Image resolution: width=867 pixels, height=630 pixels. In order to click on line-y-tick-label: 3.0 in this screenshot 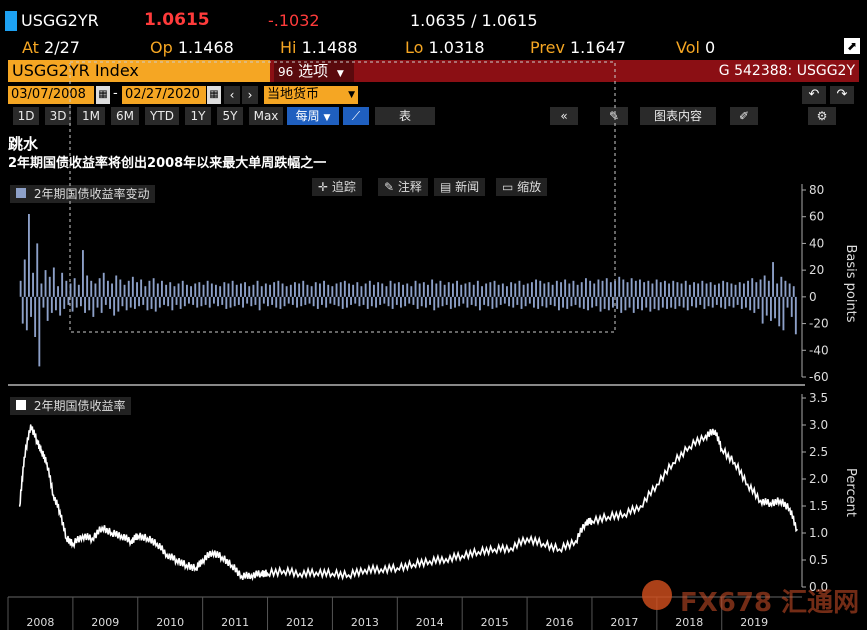, I will do `click(818, 425)`.